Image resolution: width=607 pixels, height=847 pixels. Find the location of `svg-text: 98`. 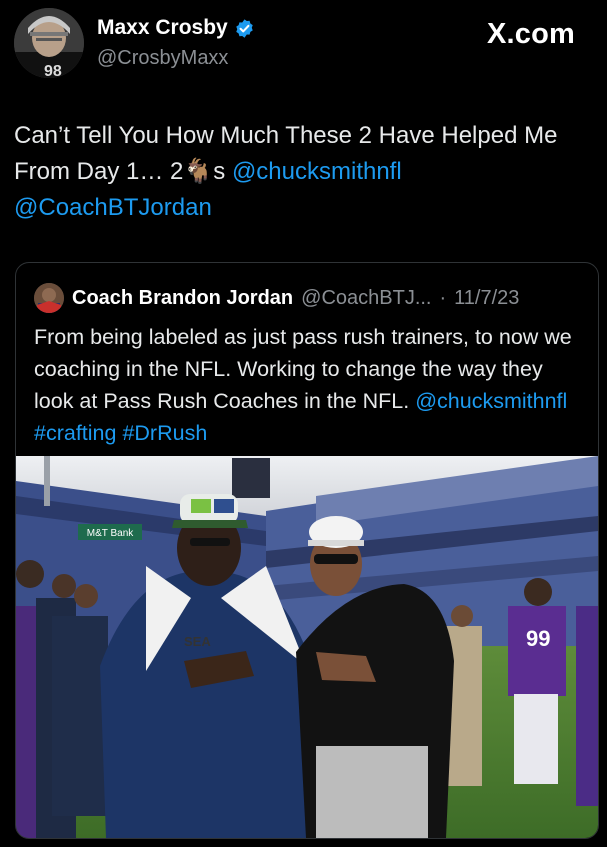

svg-text: 98 is located at coordinates (53, 70).